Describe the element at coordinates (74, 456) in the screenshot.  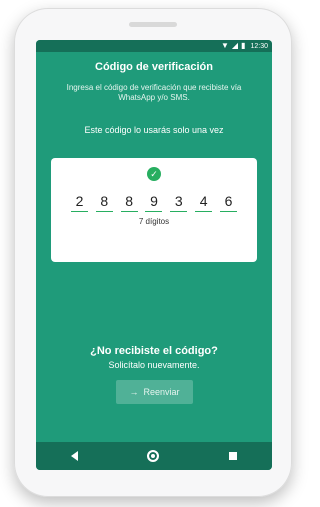
I see `back-icon` at that location.